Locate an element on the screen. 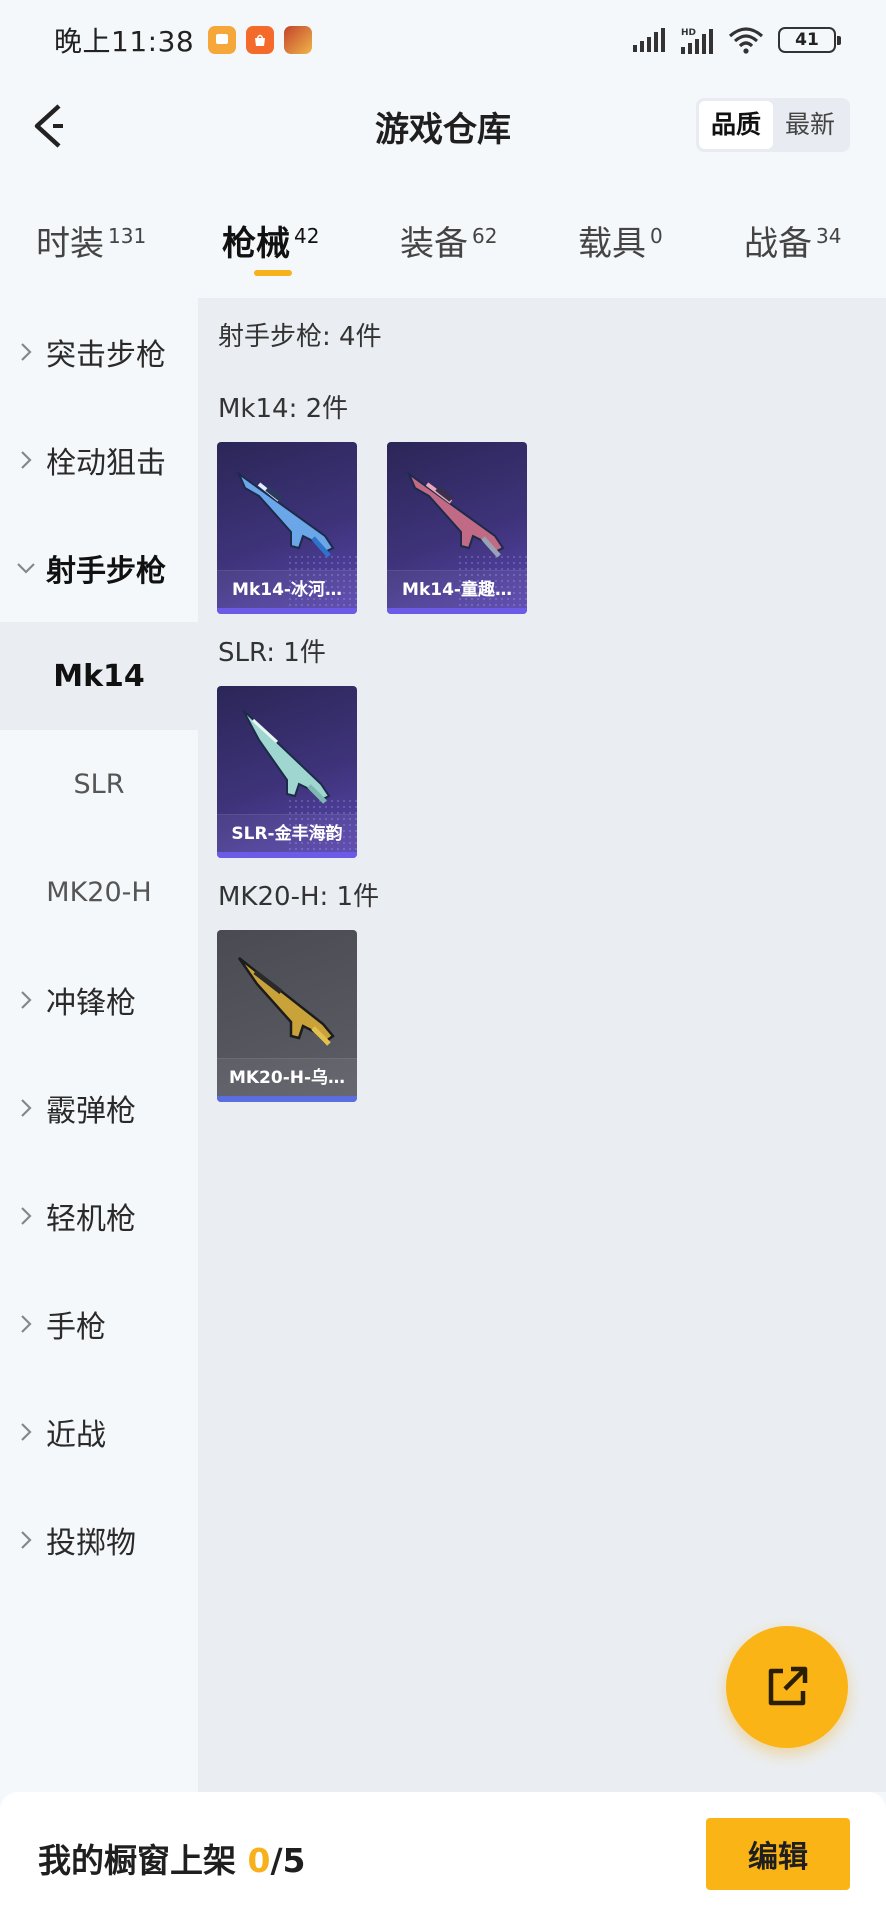 This screenshot has height=1920, width=886. status-indicators: HD 41 is located at coordinates (736, 40).